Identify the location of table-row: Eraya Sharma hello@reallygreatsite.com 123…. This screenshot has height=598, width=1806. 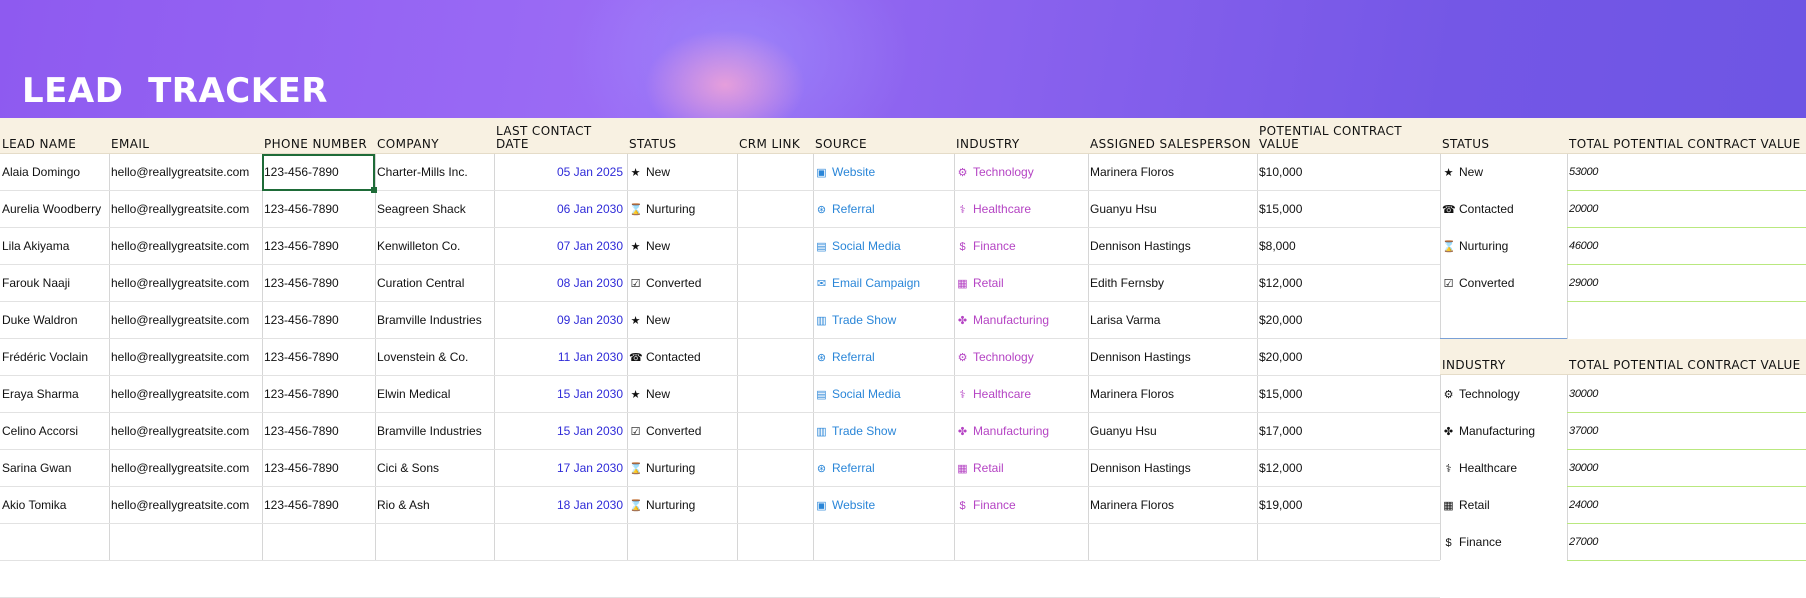
(720, 394).